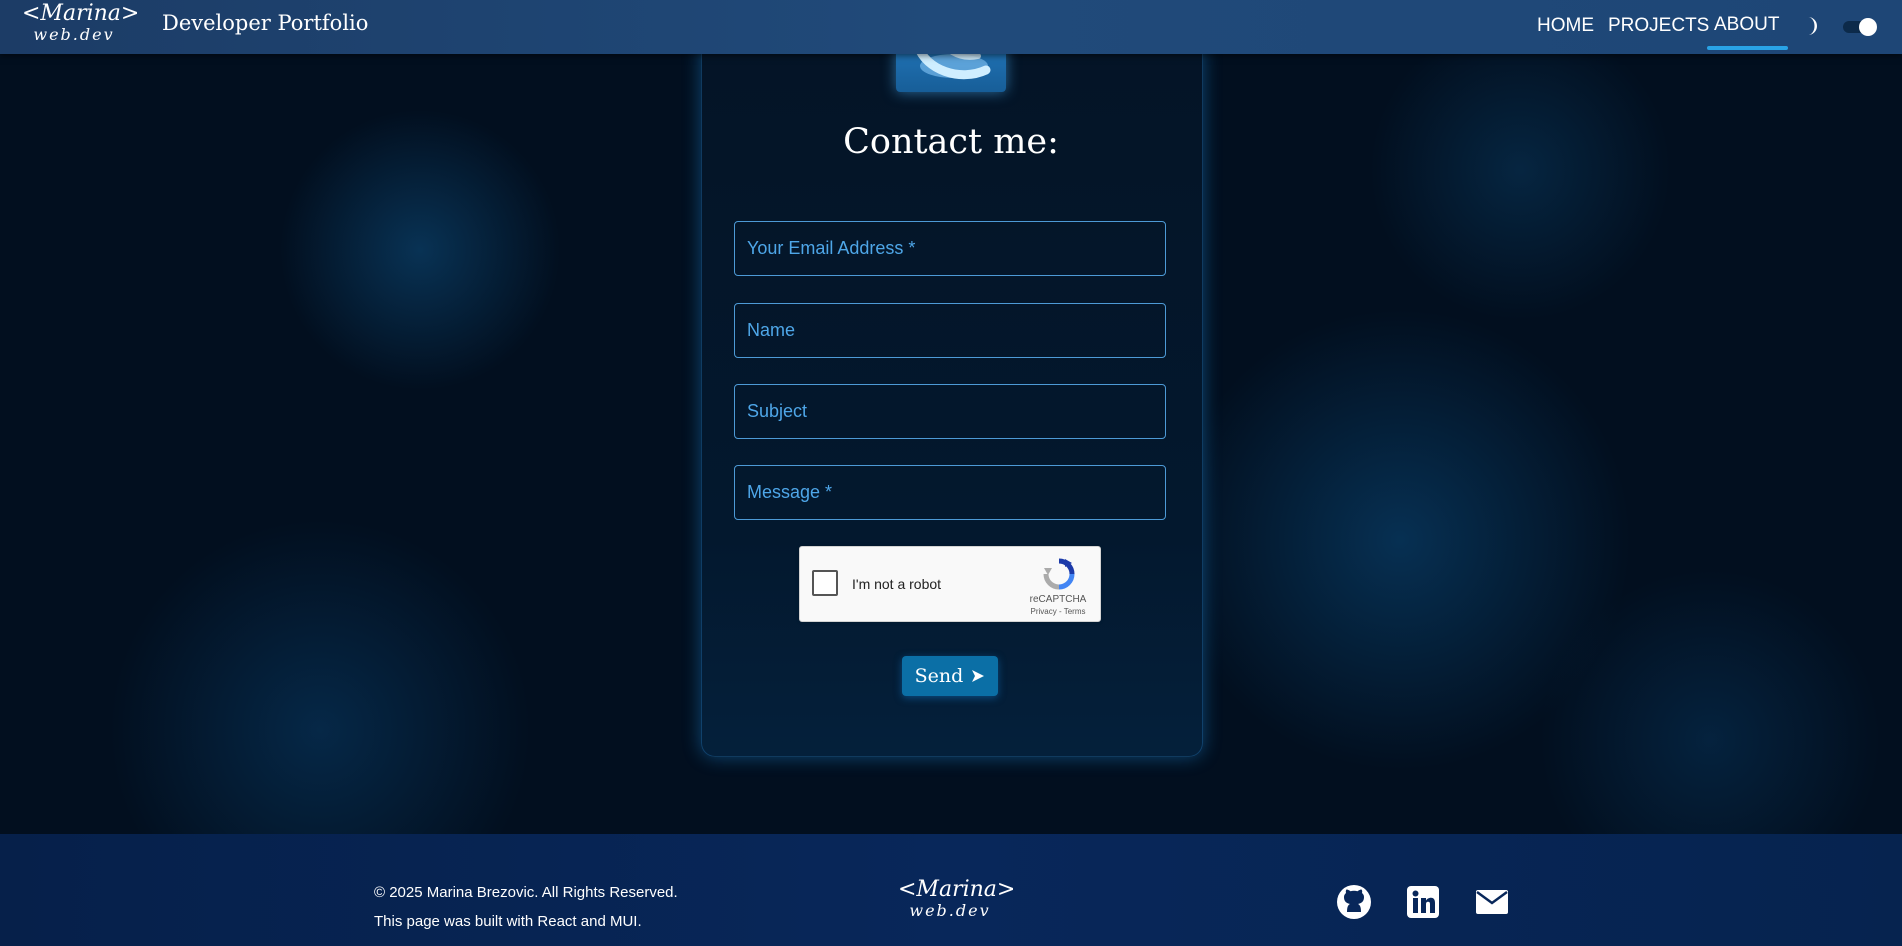 Image resolution: width=1902 pixels, height=946 pixels. What do you see at coordinates (1658, 26) in the screenshot?
I see `nav-link-projects: PROJECTS` at bounding box center [1658, 26].